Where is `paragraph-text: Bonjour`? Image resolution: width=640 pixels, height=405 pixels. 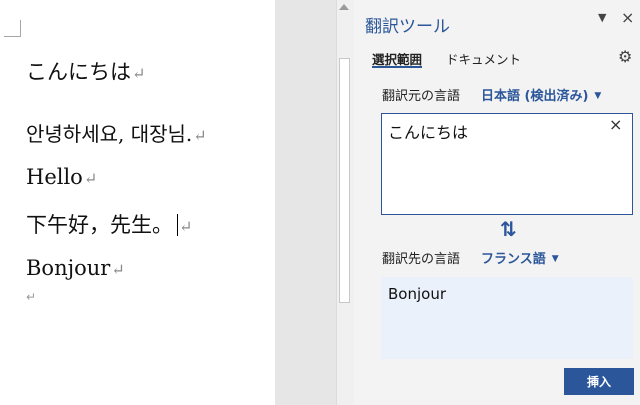
paragraph-text: Bonjour is located at coordinates (68, 268).